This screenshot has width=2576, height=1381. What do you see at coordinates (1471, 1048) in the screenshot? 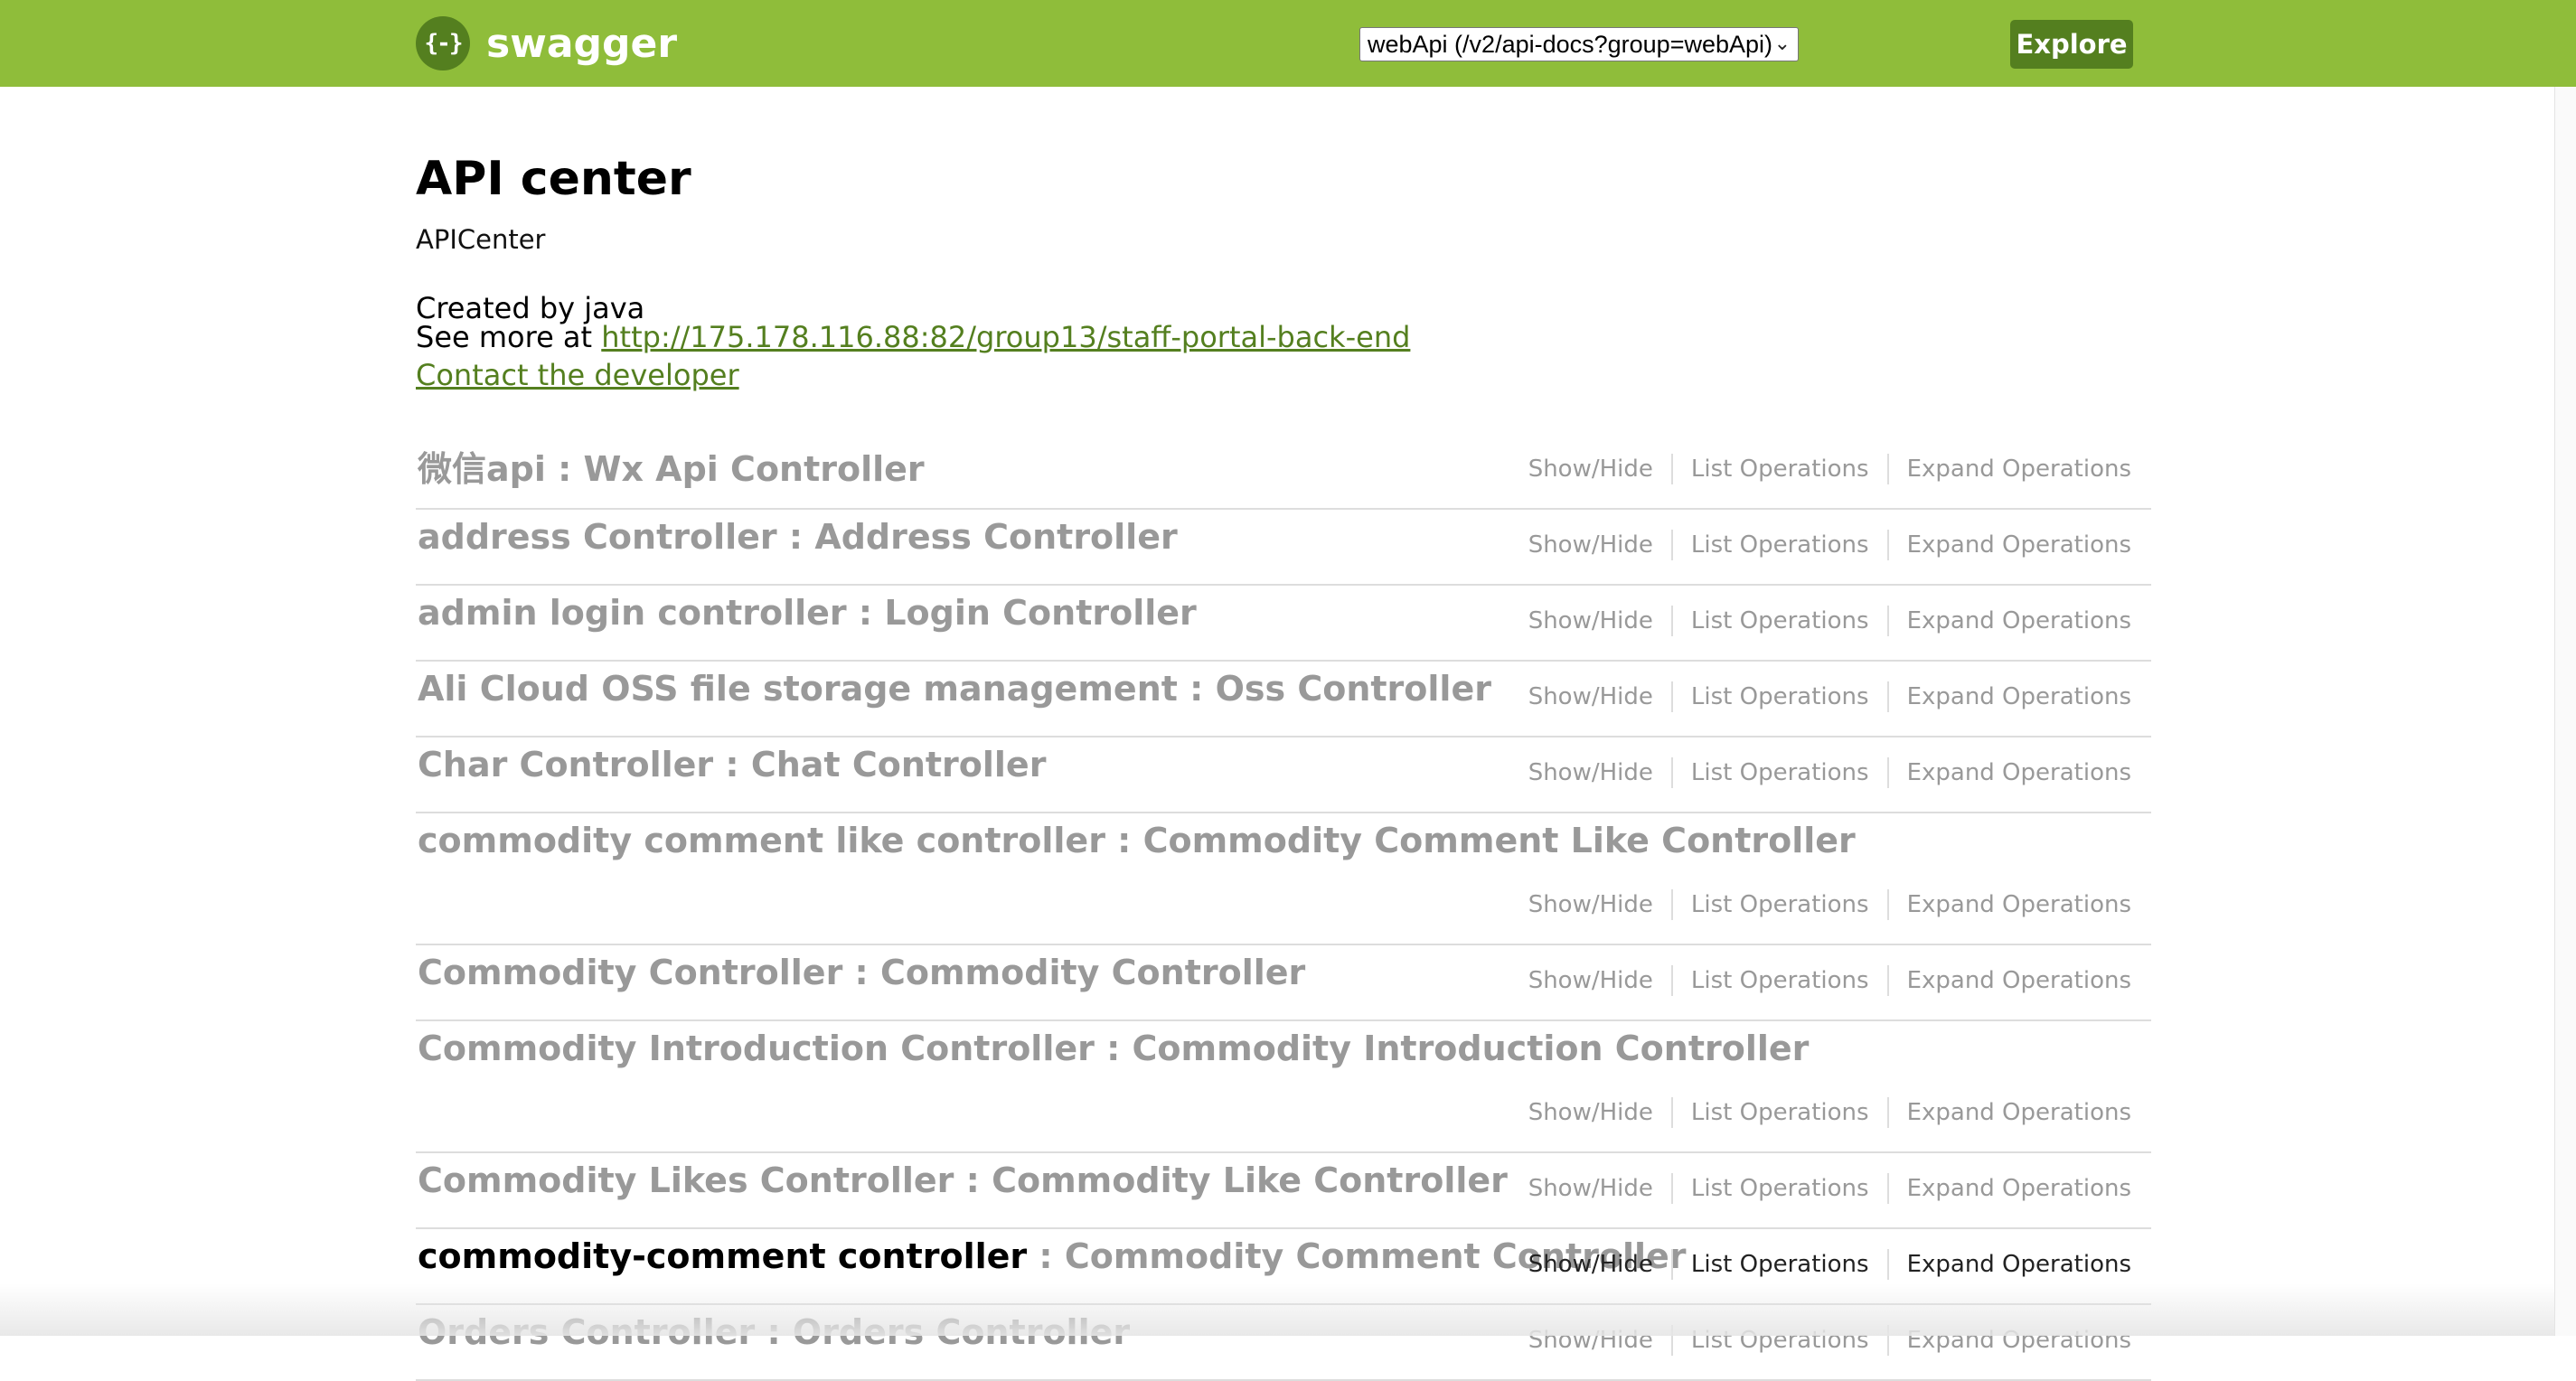
I see `resource-description: Commodity Introduction Controller` at bounding box center [1471, 1048].